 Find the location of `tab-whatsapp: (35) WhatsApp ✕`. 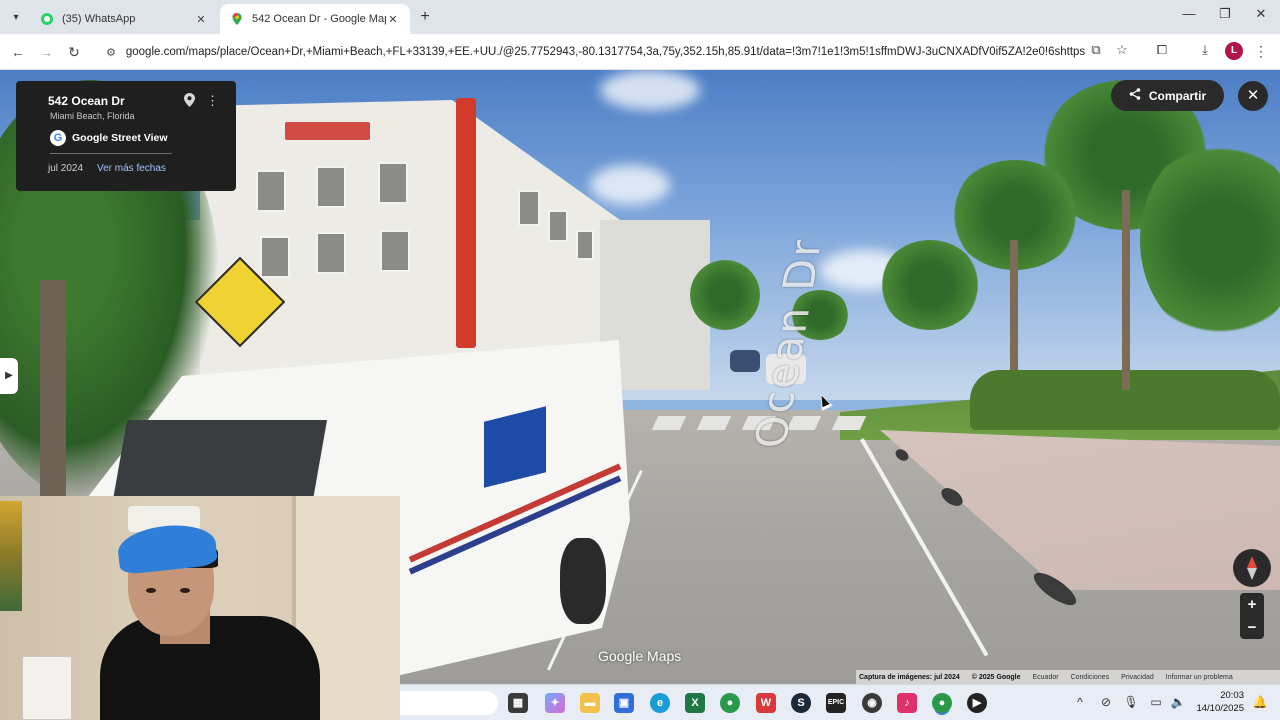

tab-whatsapp: (35) WhatsApp ✕ is located at coordinates (124, 19).